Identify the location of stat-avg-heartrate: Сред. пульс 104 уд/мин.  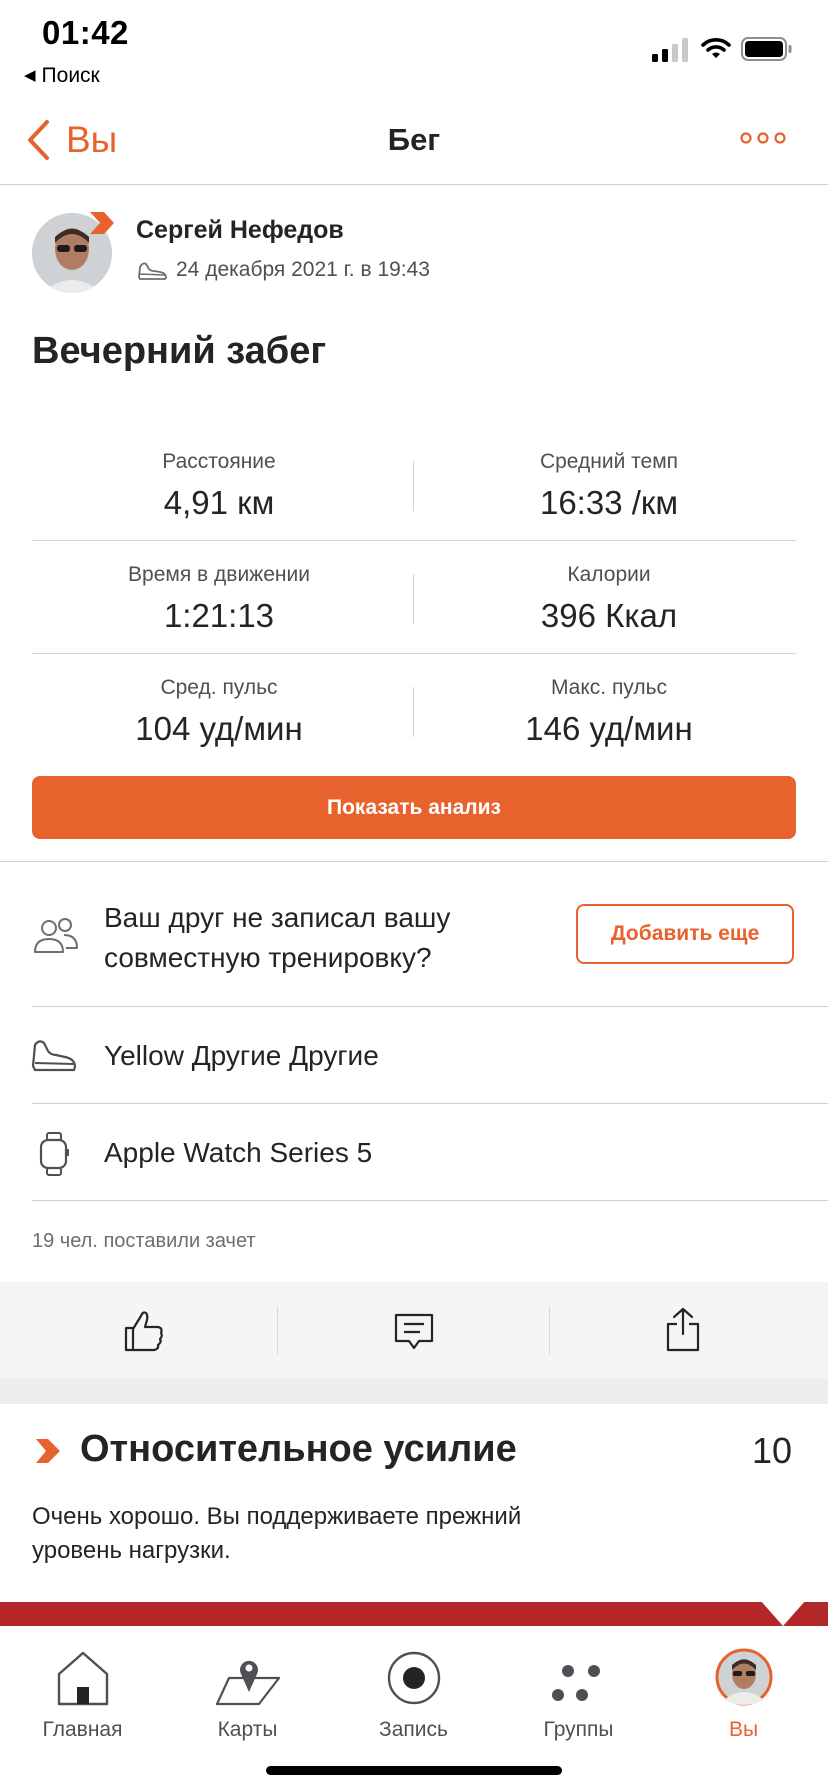
(219, 712).